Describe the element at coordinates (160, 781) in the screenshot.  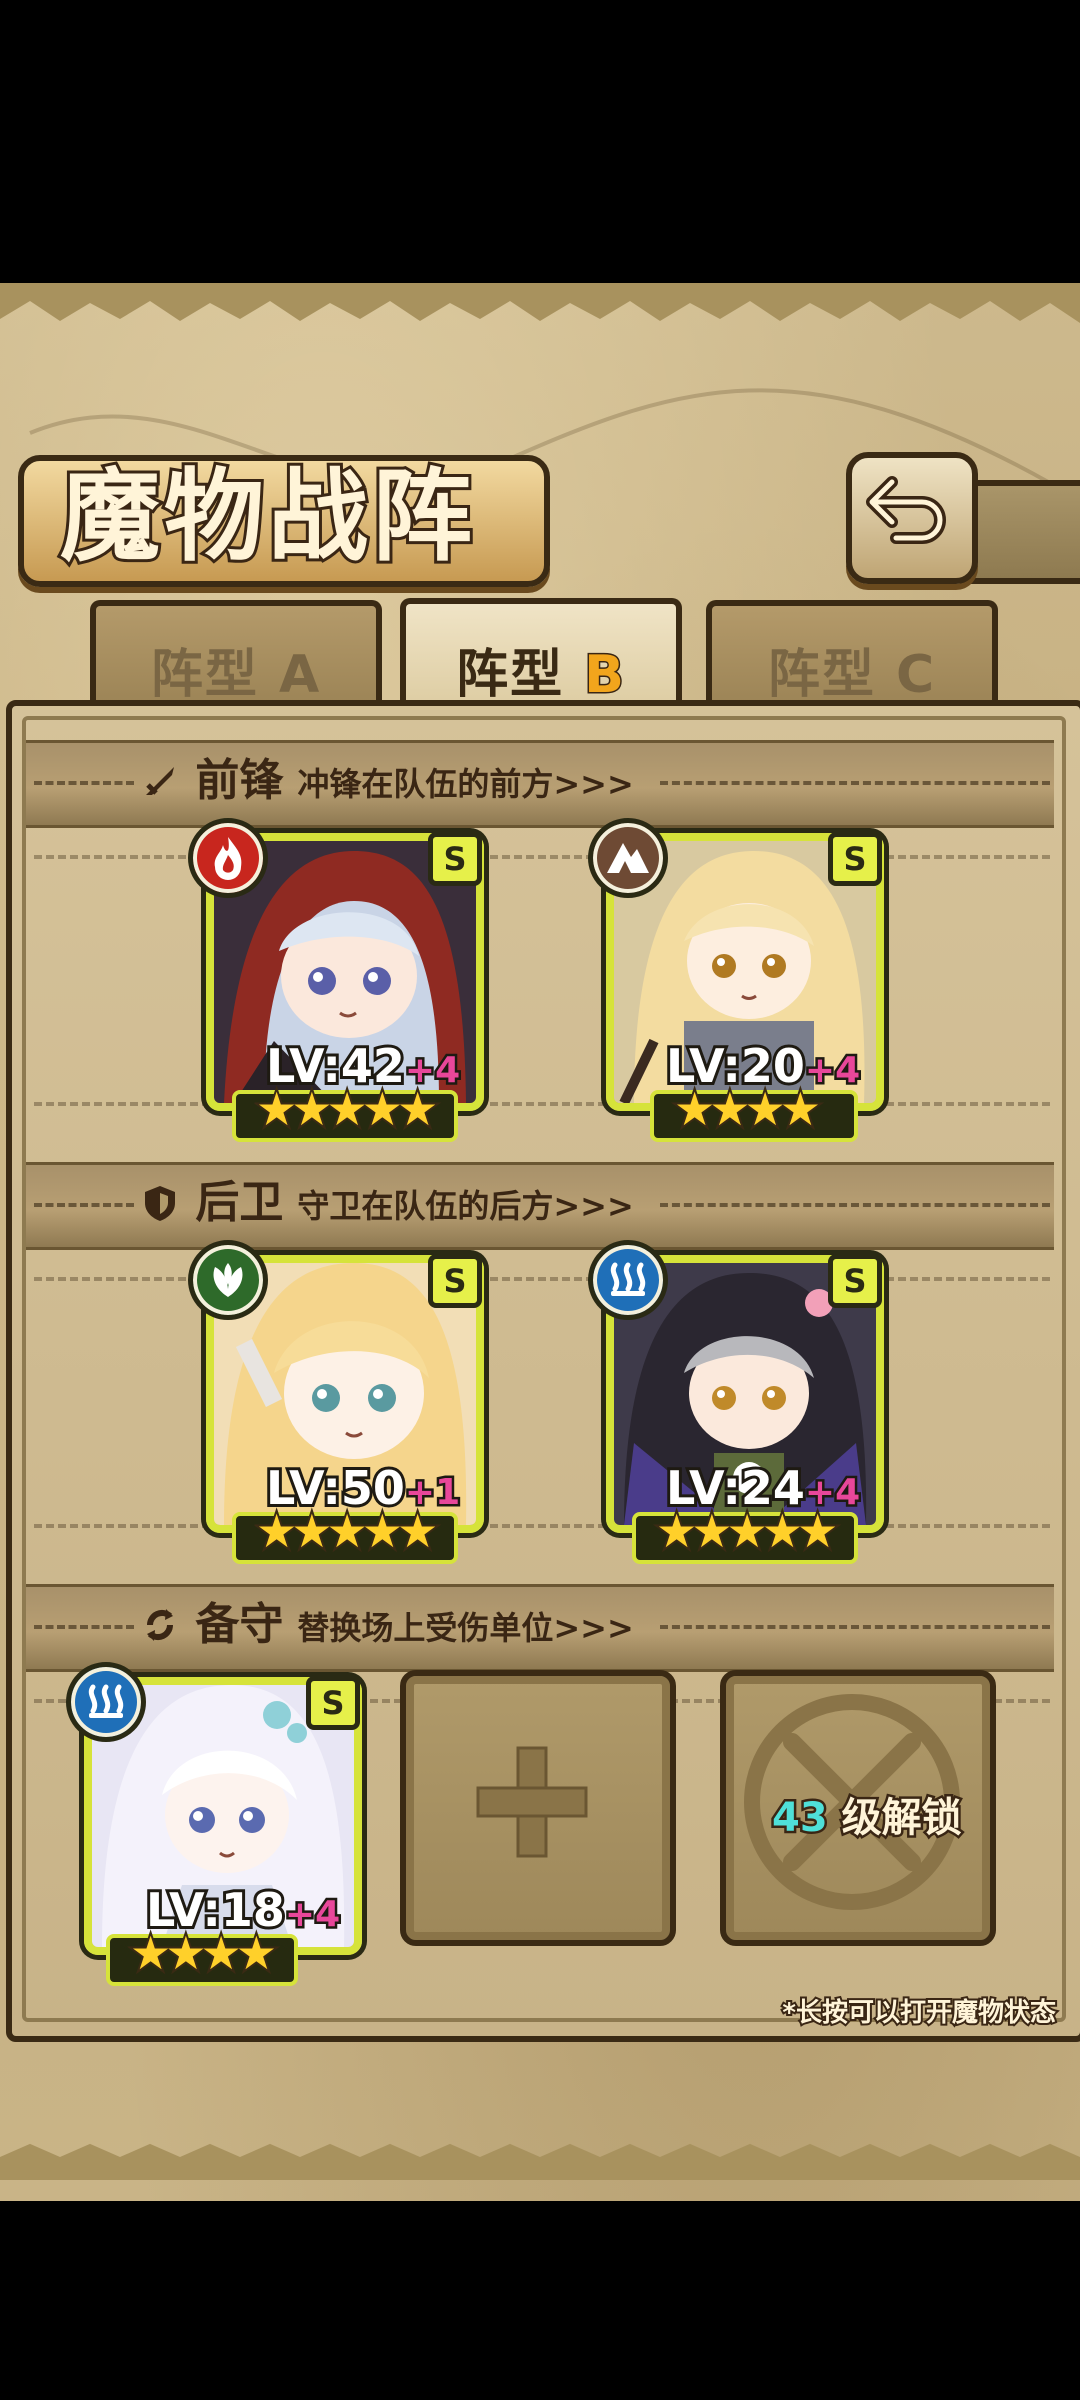
I see `sword-icon` at that location.